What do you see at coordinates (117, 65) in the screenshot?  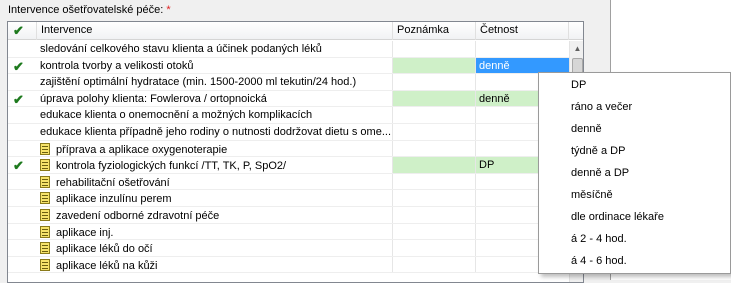 I see `row-intervention-text: kontrola tvorby a velikosti otoků` at bounding box center [117, 65].